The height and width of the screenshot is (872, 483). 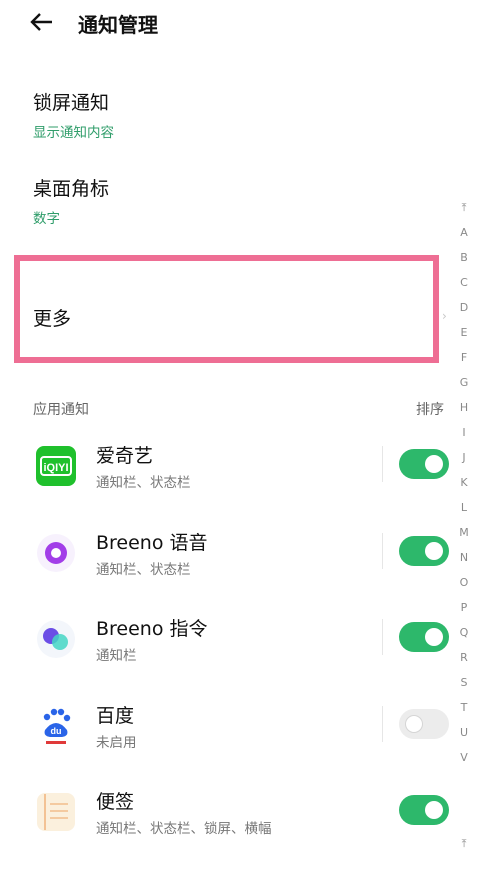 What do you see at coordinates (125, 456) in the screenshot?
I see `app-name: 爱奇艺` at bounding box center [125, 456].